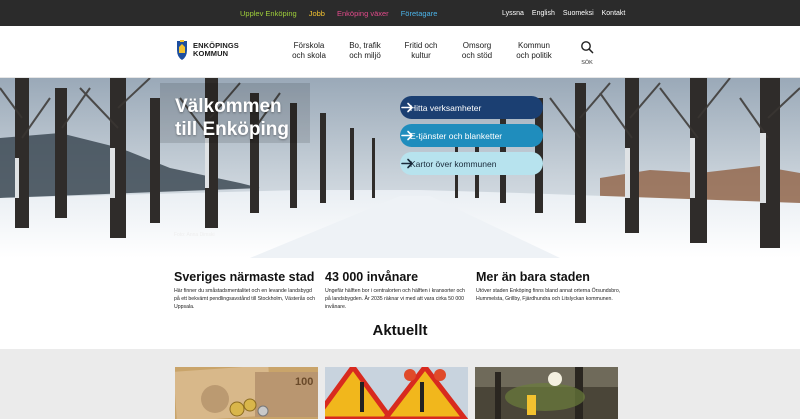  What do you see at coordinates (513, 13) in the screenshot?
I see `utility-link-lyssna: Lyssna` at bounding box center [513, 13].